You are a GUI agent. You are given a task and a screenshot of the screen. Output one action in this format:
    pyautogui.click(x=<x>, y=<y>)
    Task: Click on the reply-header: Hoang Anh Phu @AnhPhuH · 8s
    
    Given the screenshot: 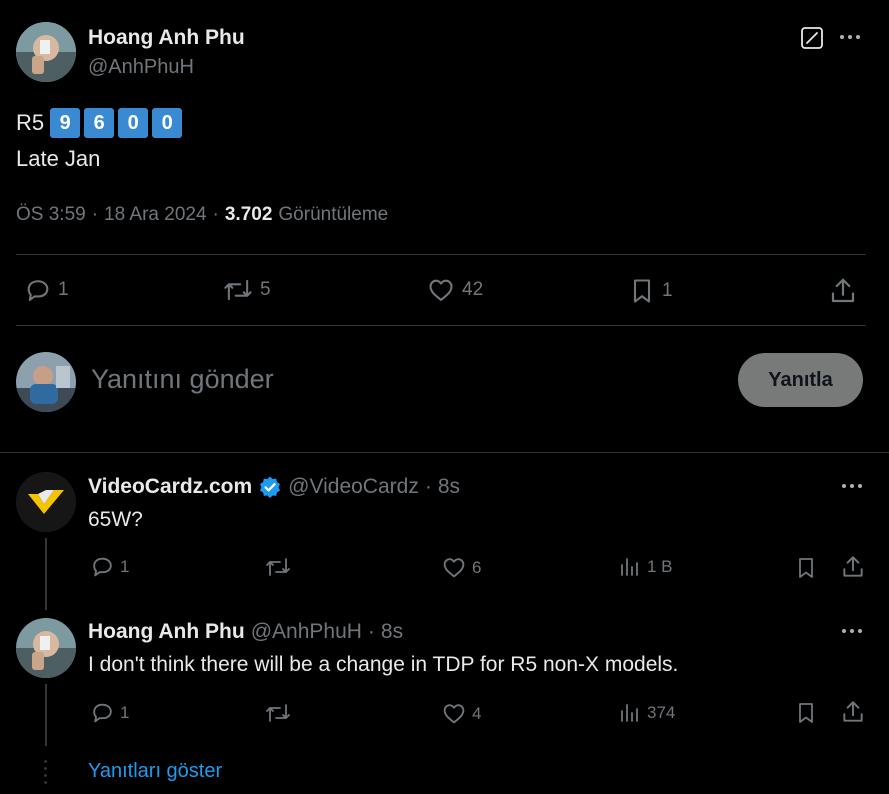 What is the action you would take?
    pyautogui.click(x=245, y=632)
    